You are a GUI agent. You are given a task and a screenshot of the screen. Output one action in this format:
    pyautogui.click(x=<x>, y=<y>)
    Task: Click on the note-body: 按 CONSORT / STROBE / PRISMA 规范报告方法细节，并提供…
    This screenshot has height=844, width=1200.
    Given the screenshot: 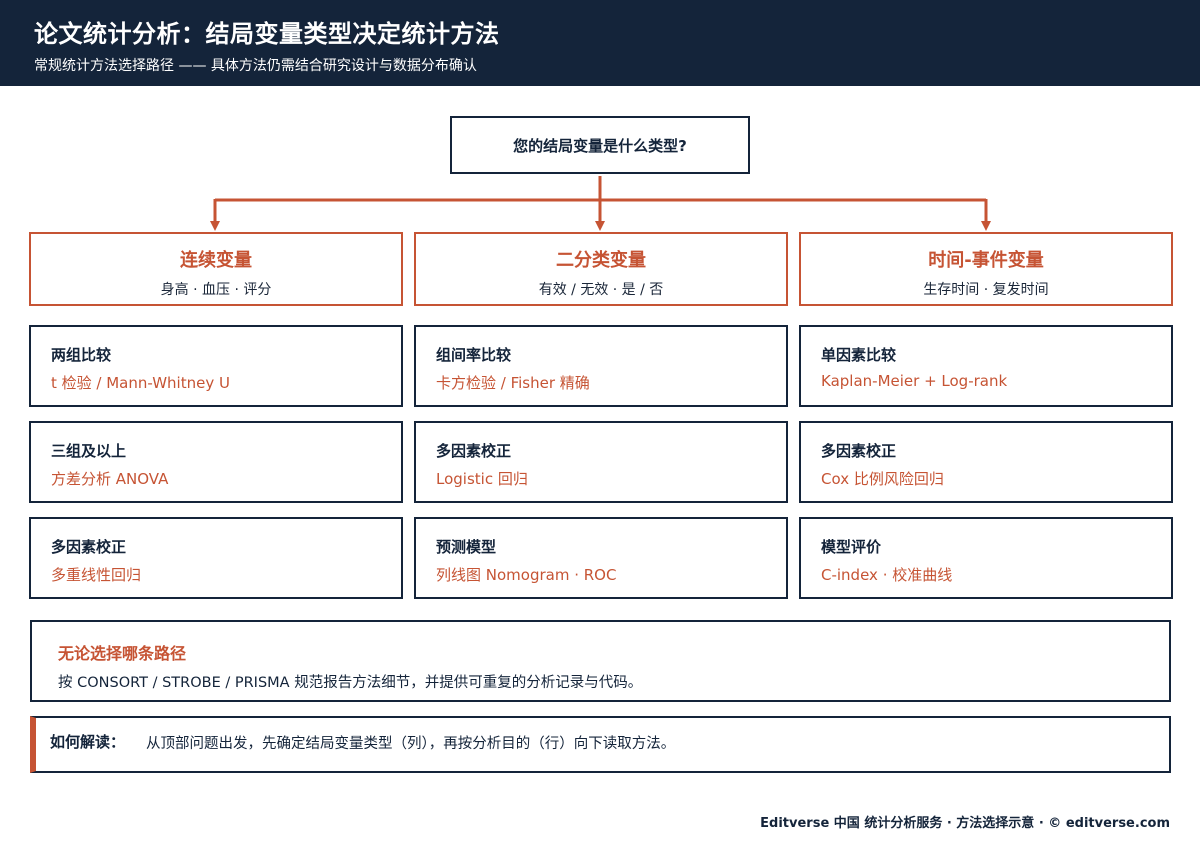 What is the action you would take?
    pyautogui.click(x=350, y=683)
    